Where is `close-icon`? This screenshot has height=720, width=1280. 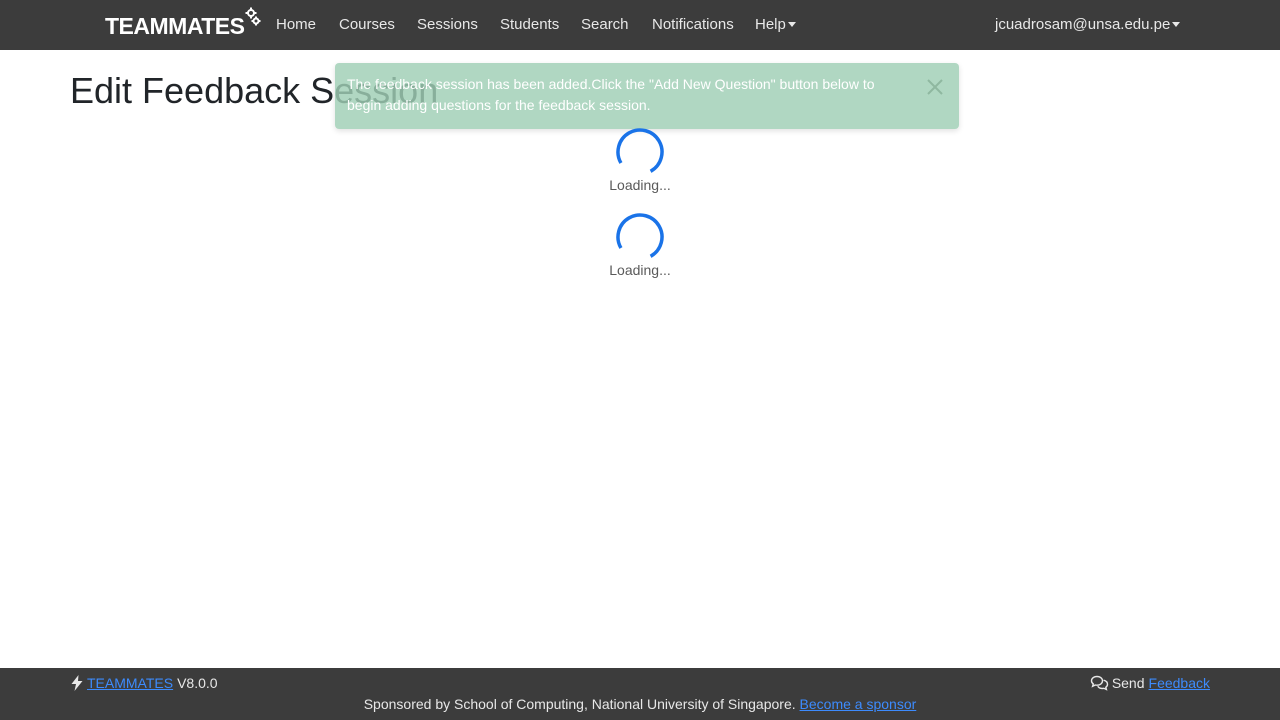 close-icon is located at coordinates (935, 87).